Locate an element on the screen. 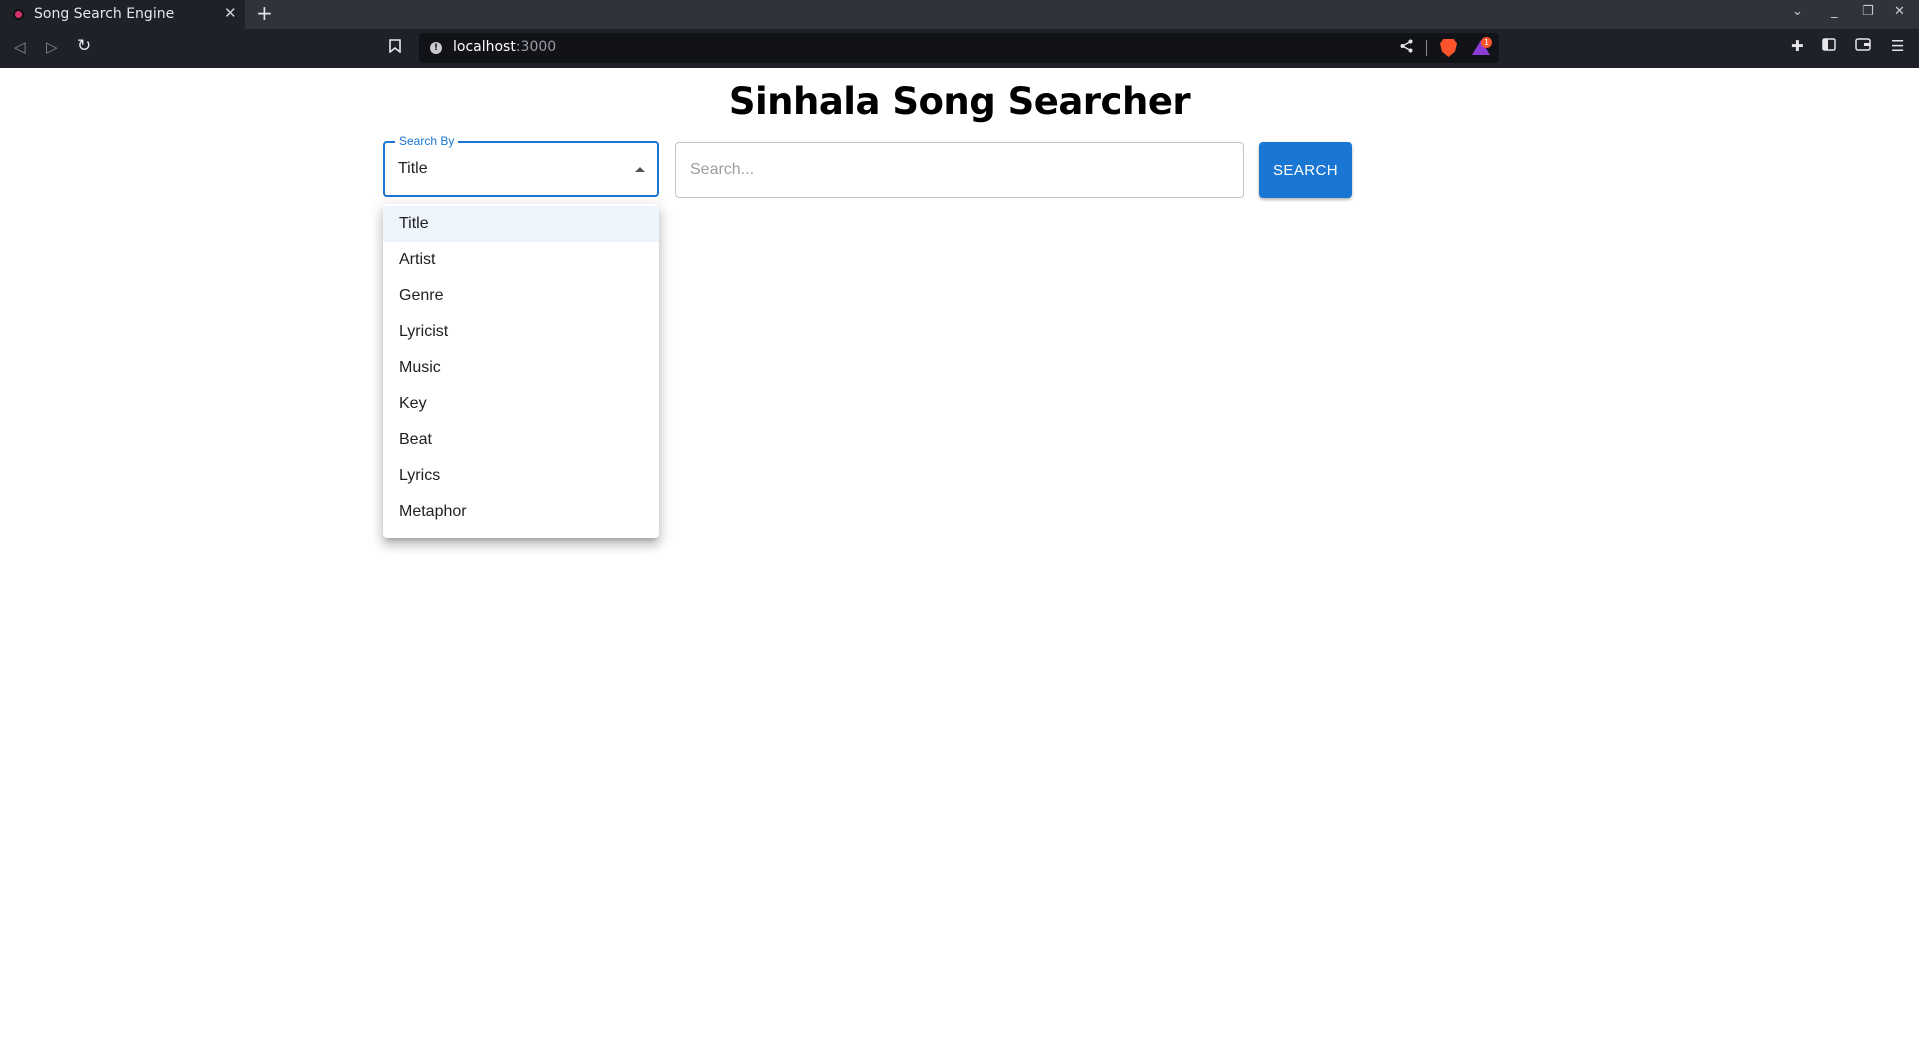 This screenshot has height=1048, width=1919. close-window-icon: ✕ is located at coordinates (1899, 11).